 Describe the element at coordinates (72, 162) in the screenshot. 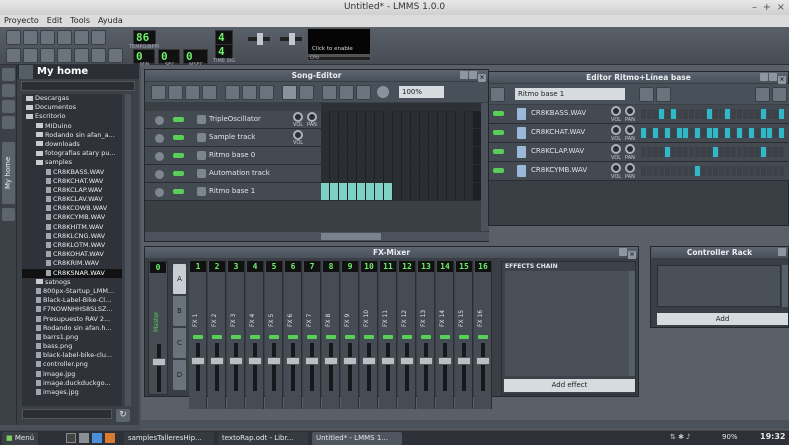

I see `tree-item: samples` at that location.